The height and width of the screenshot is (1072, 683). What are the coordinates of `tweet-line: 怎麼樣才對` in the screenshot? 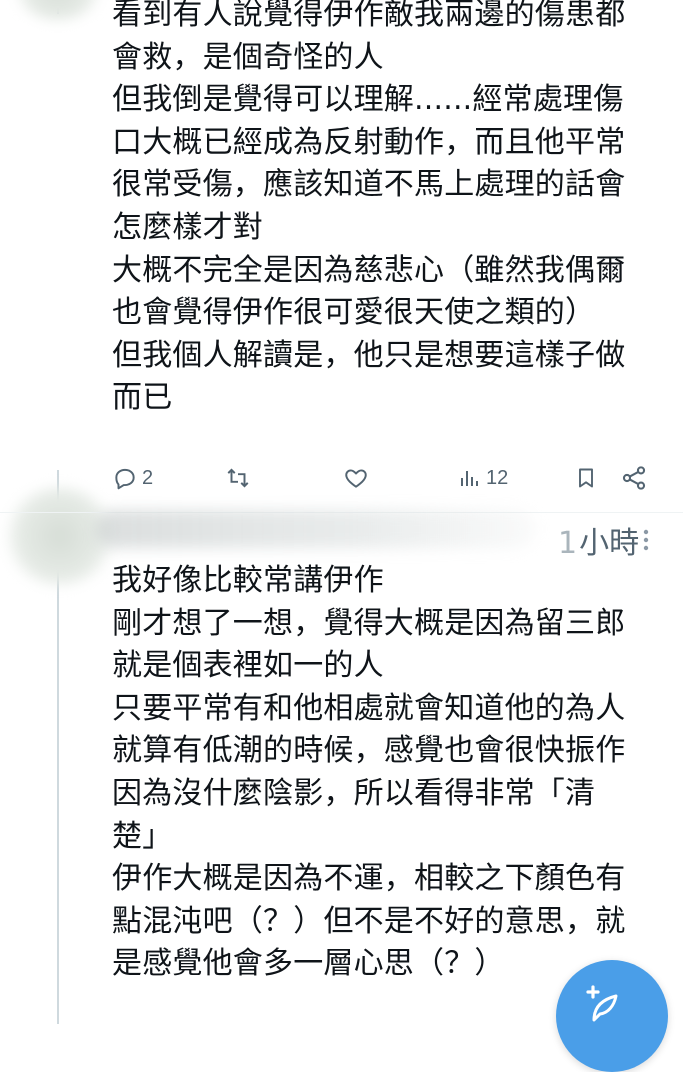 It's located at (187, 227).